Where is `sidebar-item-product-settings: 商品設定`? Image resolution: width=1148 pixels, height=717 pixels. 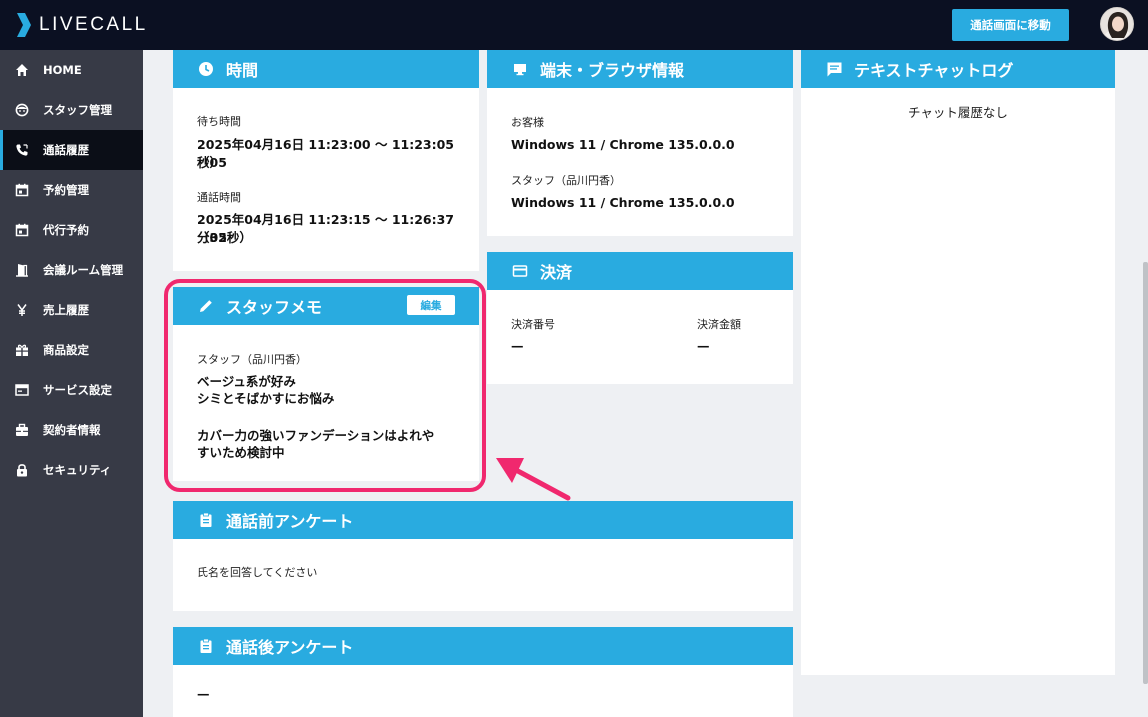 sidebar-item-product-settings: 商品設定 is located at coordinates (71, 350).